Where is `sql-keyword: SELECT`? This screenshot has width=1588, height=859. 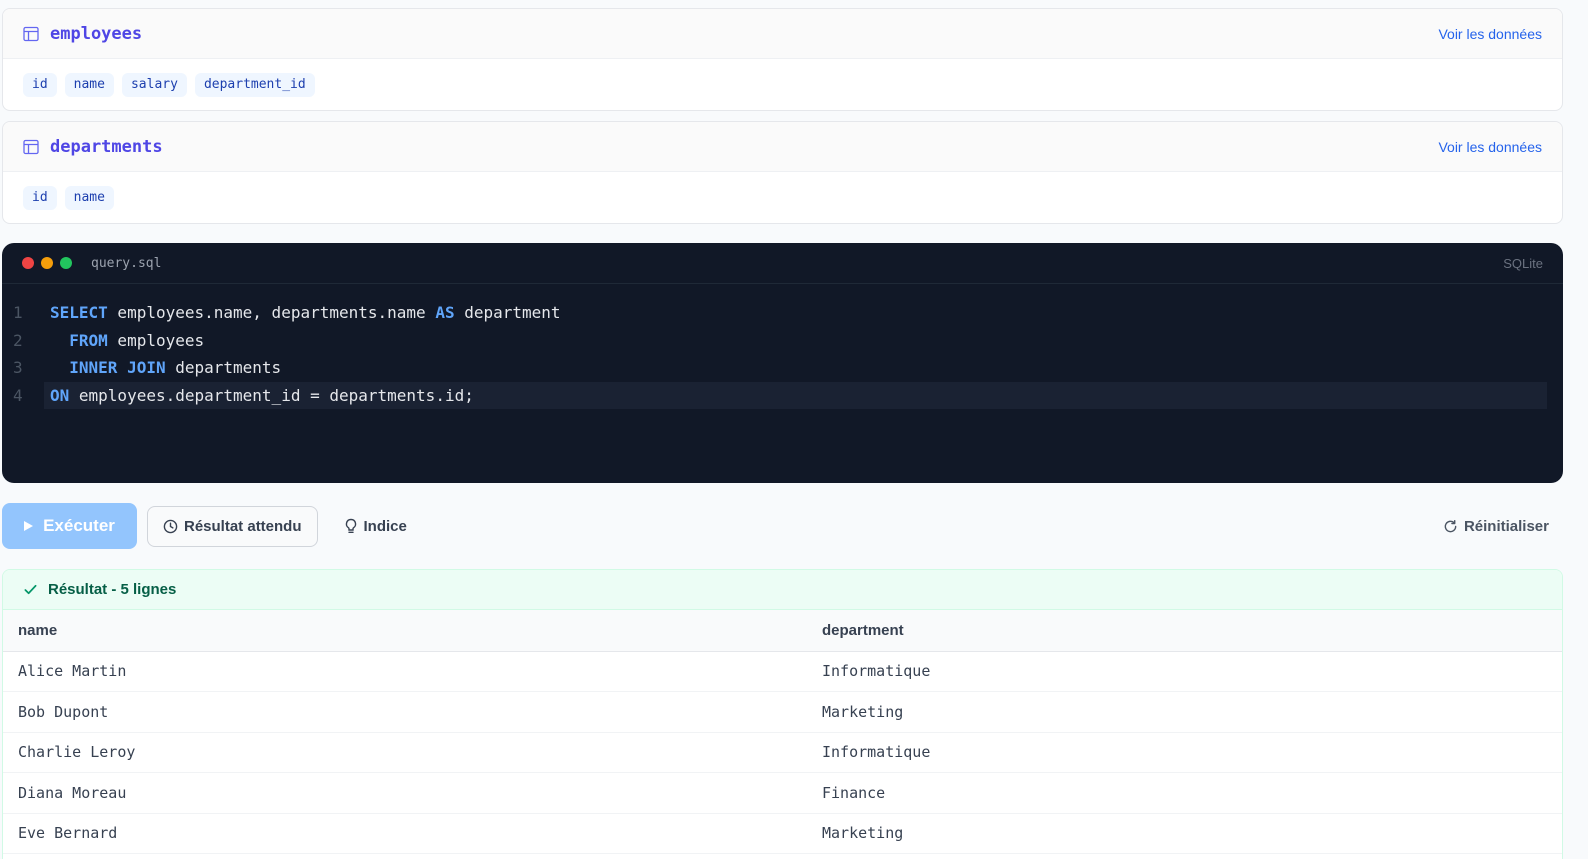
sql-keyword: SELECT is located at coordinates (79, 313).